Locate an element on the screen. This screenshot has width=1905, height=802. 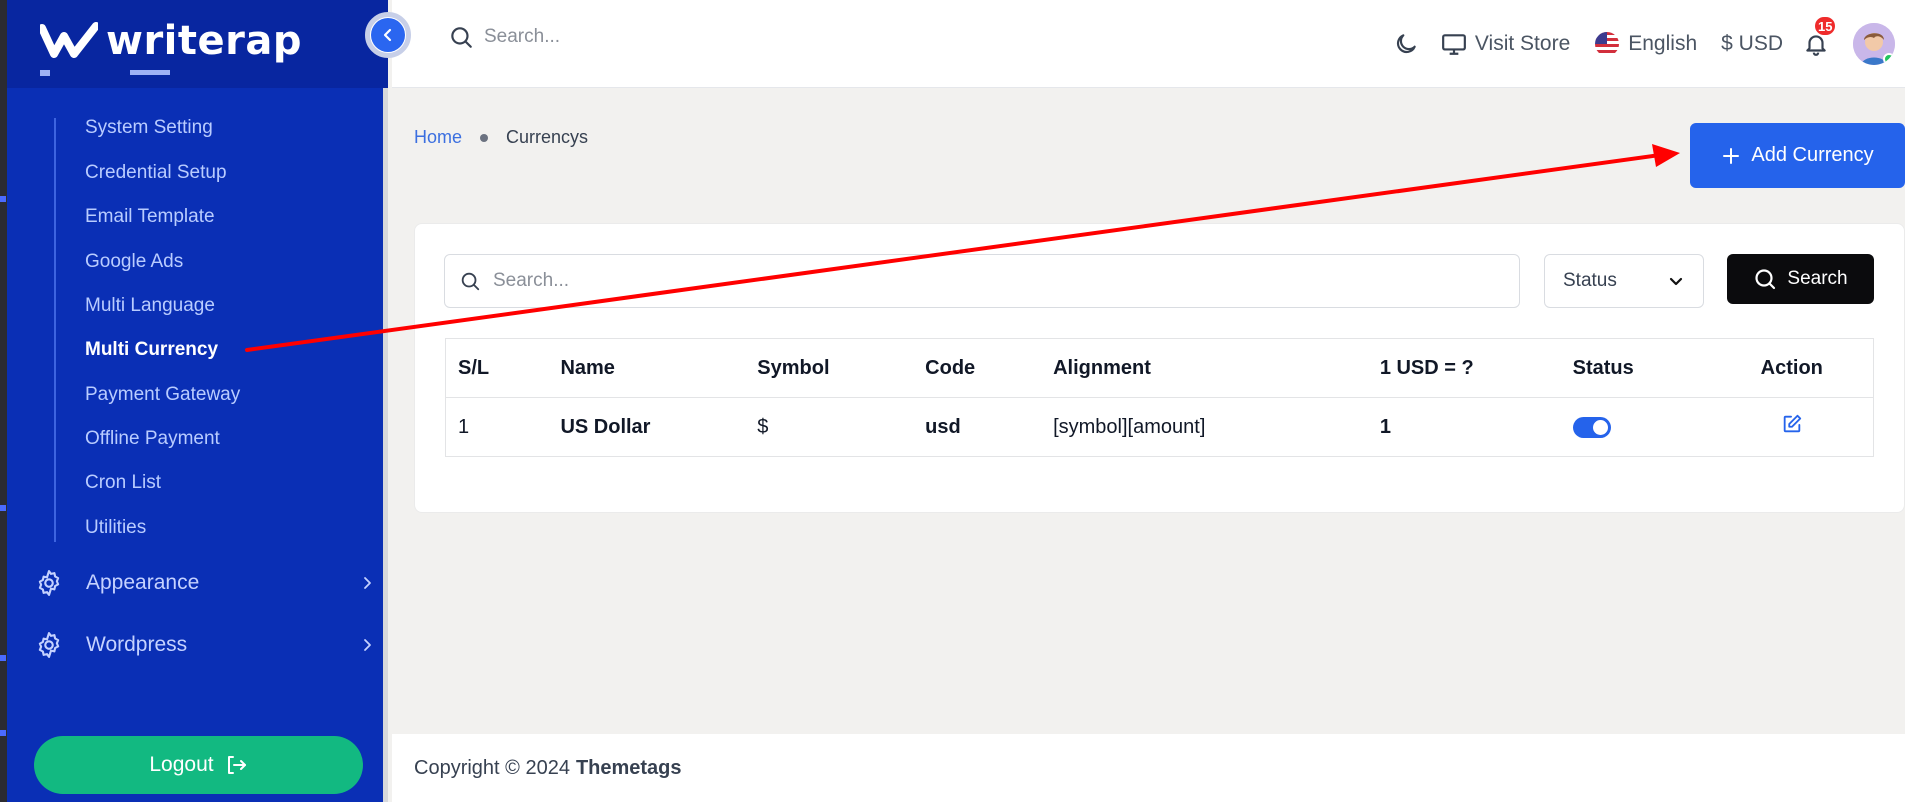
status-toggle is located at coordinates (1591, 427).